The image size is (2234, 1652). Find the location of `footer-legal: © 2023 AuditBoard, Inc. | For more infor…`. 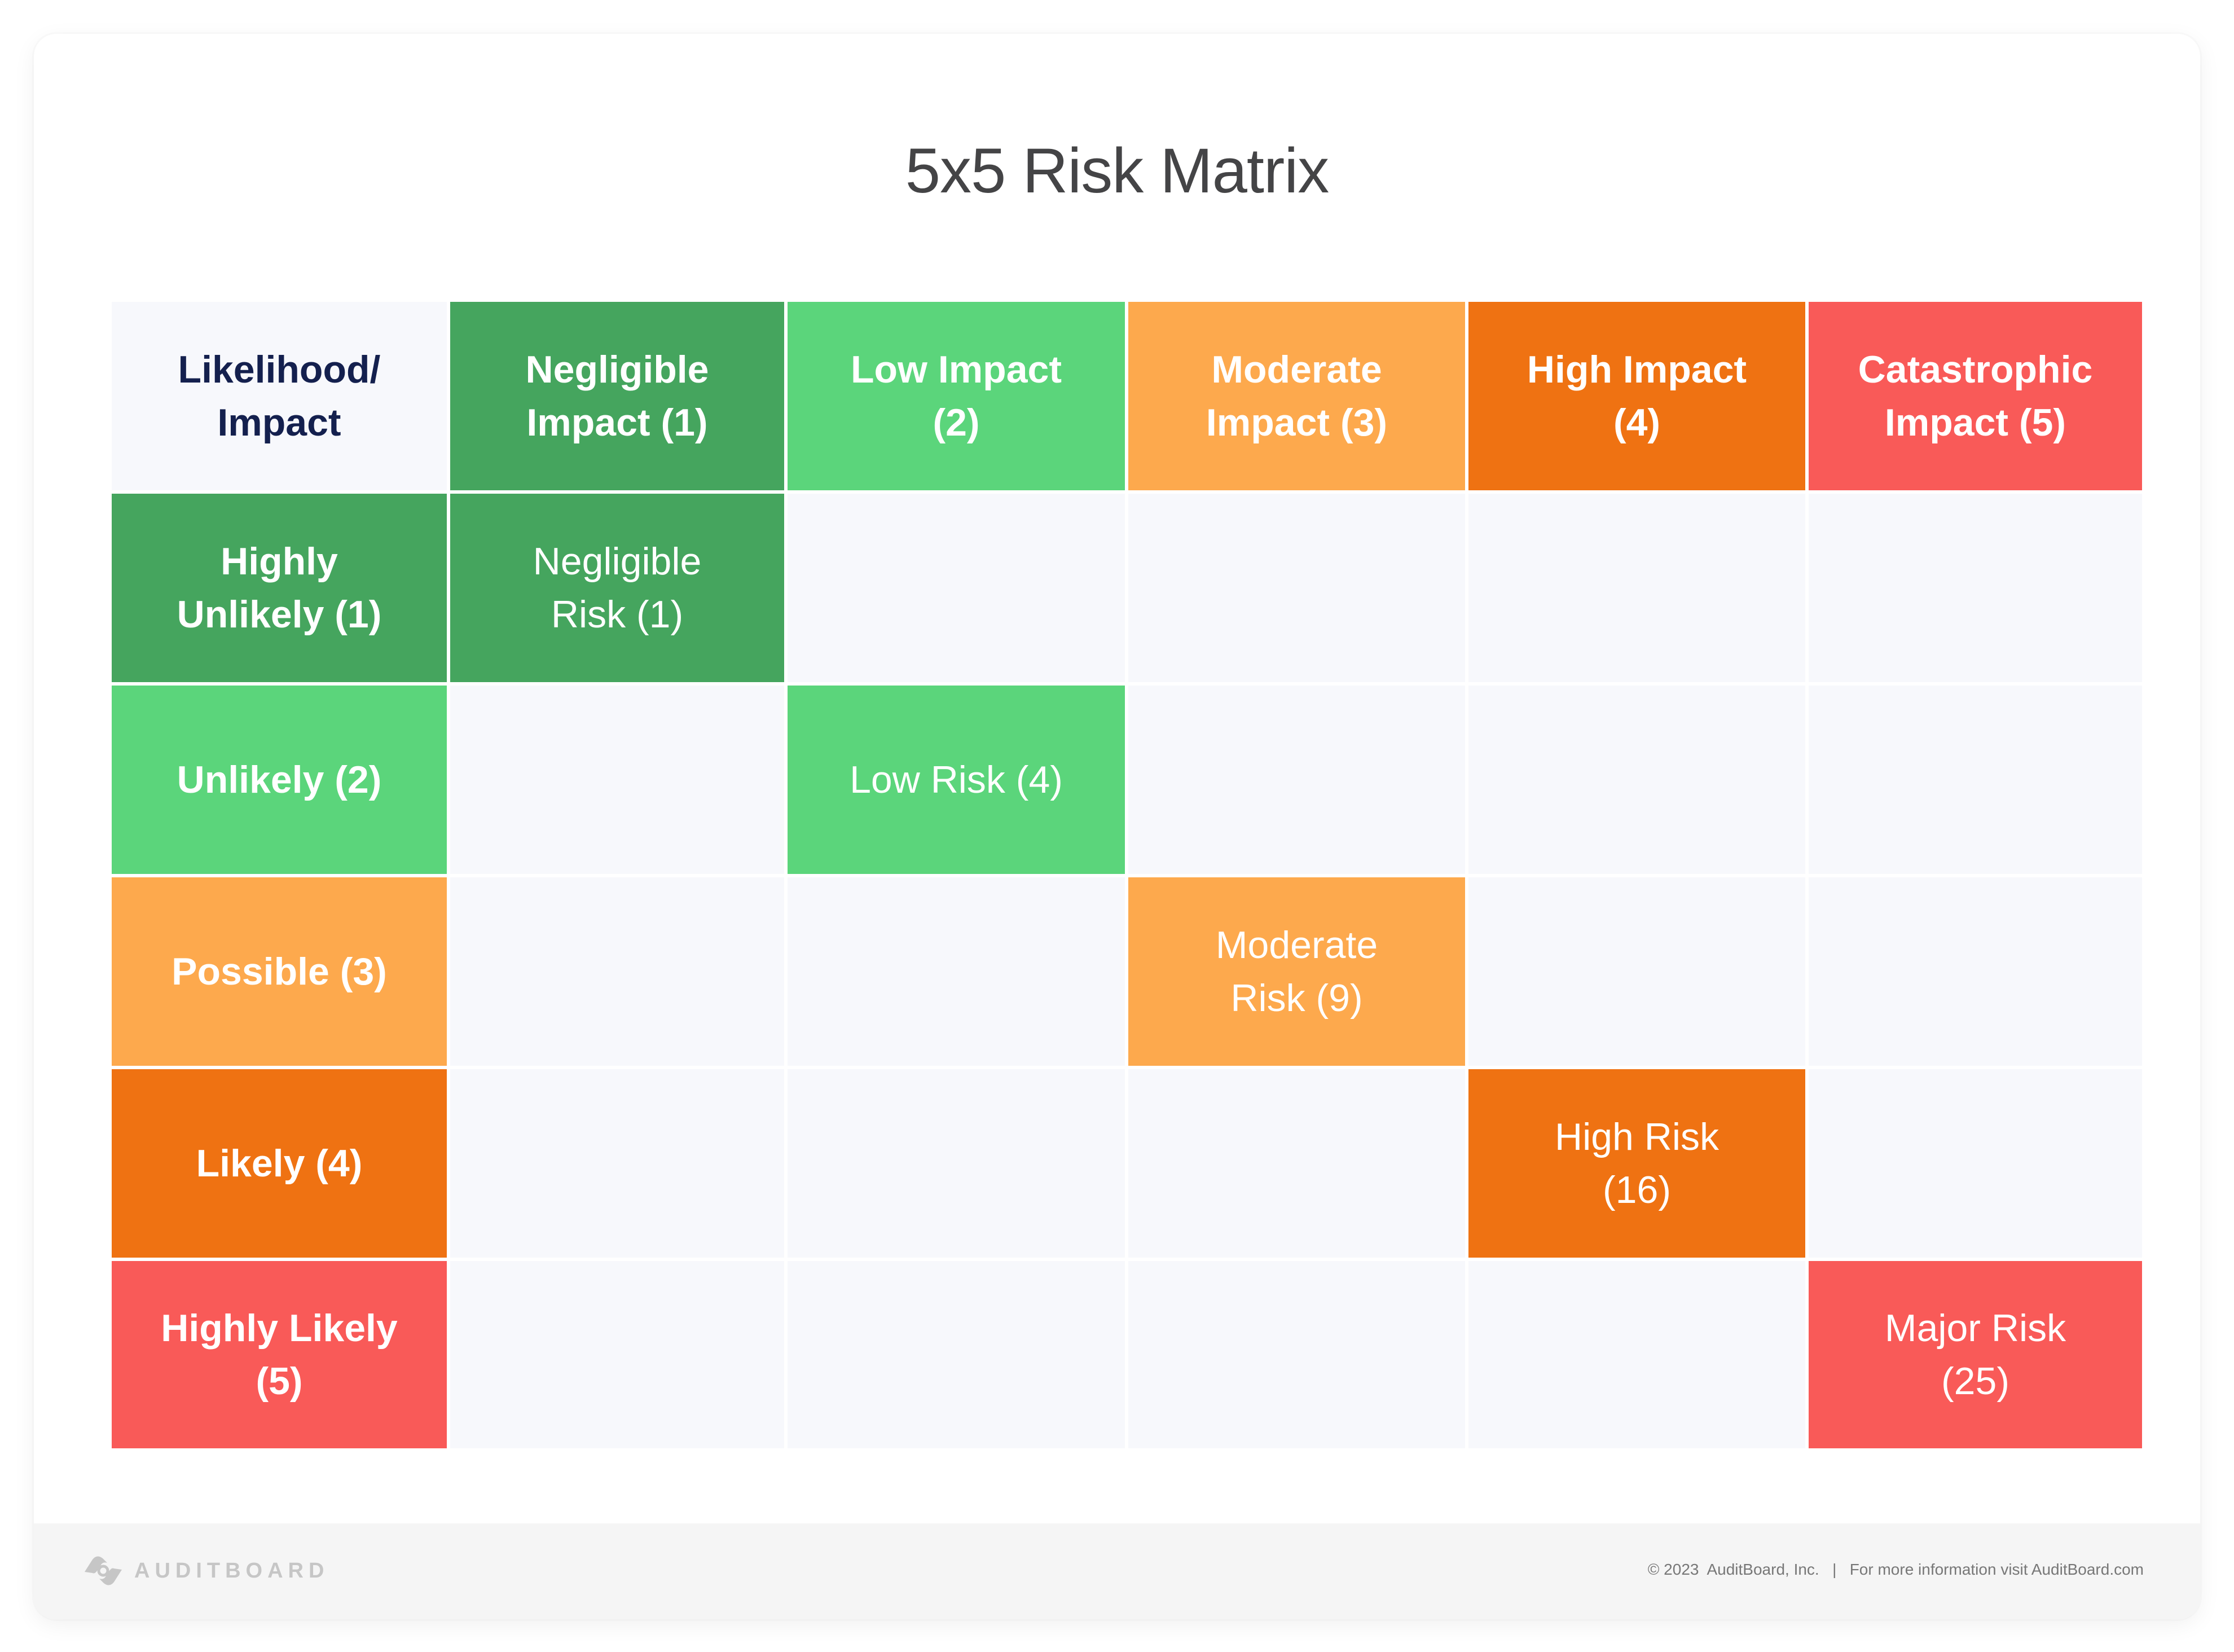

footer-legal: © 2023 AuditBoard, Inc. | For more infor… is located at coordinates (1896, 1570).